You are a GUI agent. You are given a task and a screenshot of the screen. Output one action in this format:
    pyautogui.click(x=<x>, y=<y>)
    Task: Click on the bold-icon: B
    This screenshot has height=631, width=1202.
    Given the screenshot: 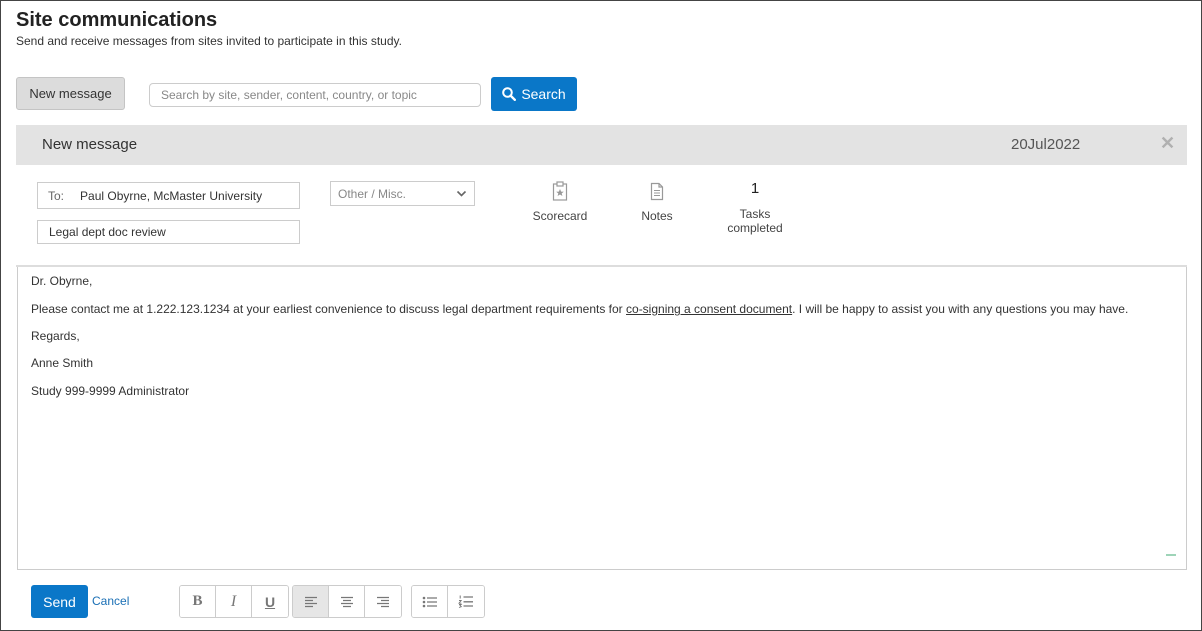 What is the action you would take?
    pyautogui.click(x=197, y=601)
    